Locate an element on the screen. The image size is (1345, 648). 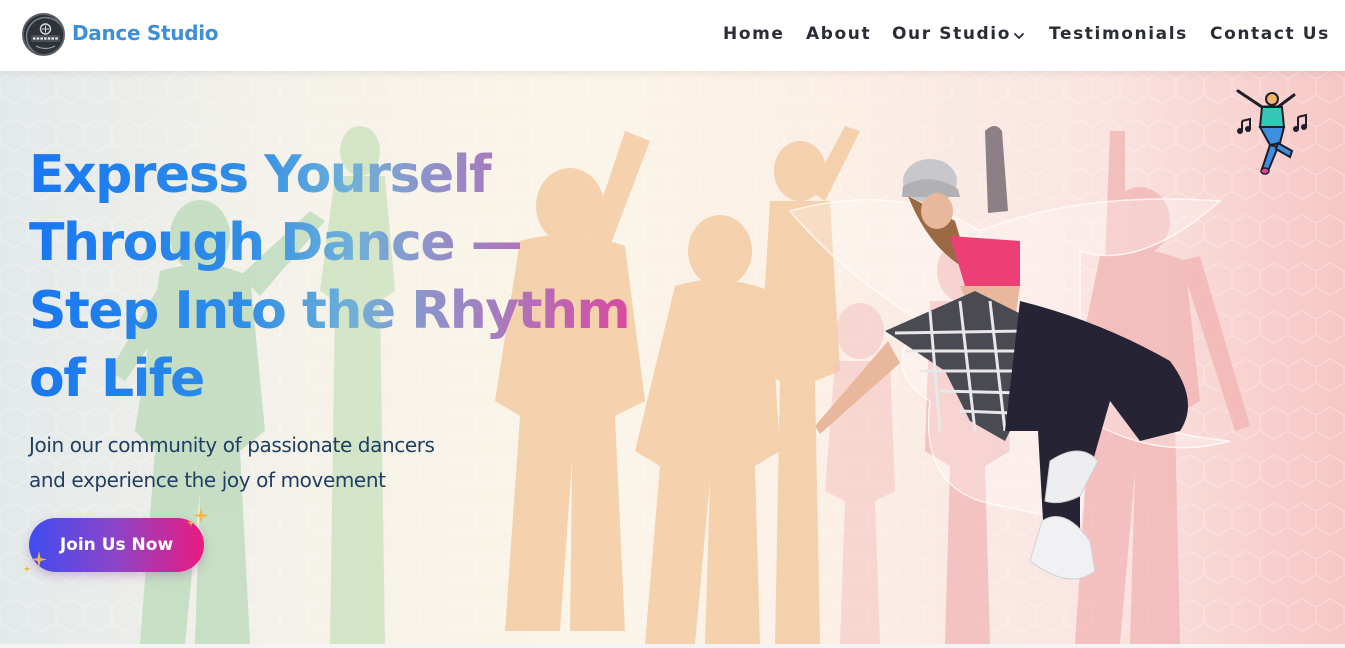
subtitle-line-2: and experience the joy of movement is located at coordinates (207, 480).